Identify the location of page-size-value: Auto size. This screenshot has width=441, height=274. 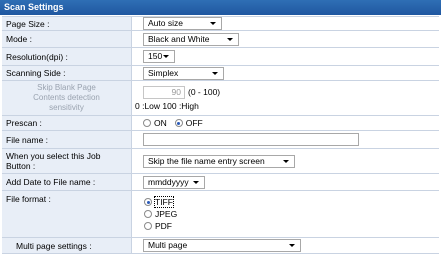
(165, 23).